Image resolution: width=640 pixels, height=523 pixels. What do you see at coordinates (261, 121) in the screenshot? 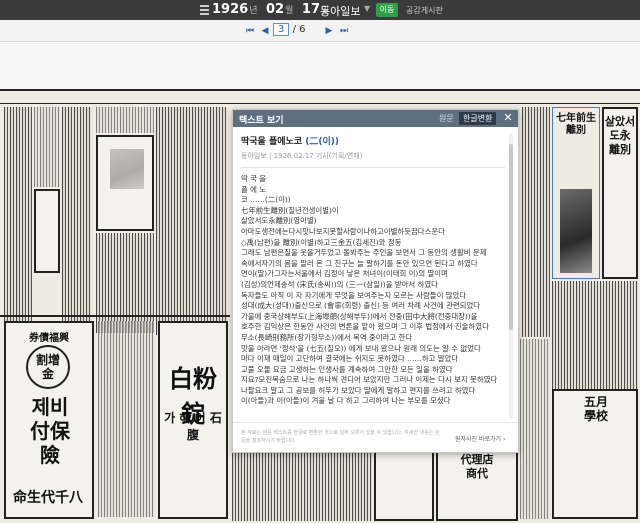
I see `panel-title: 텍스트 보기` at bounding box center [261, 121].